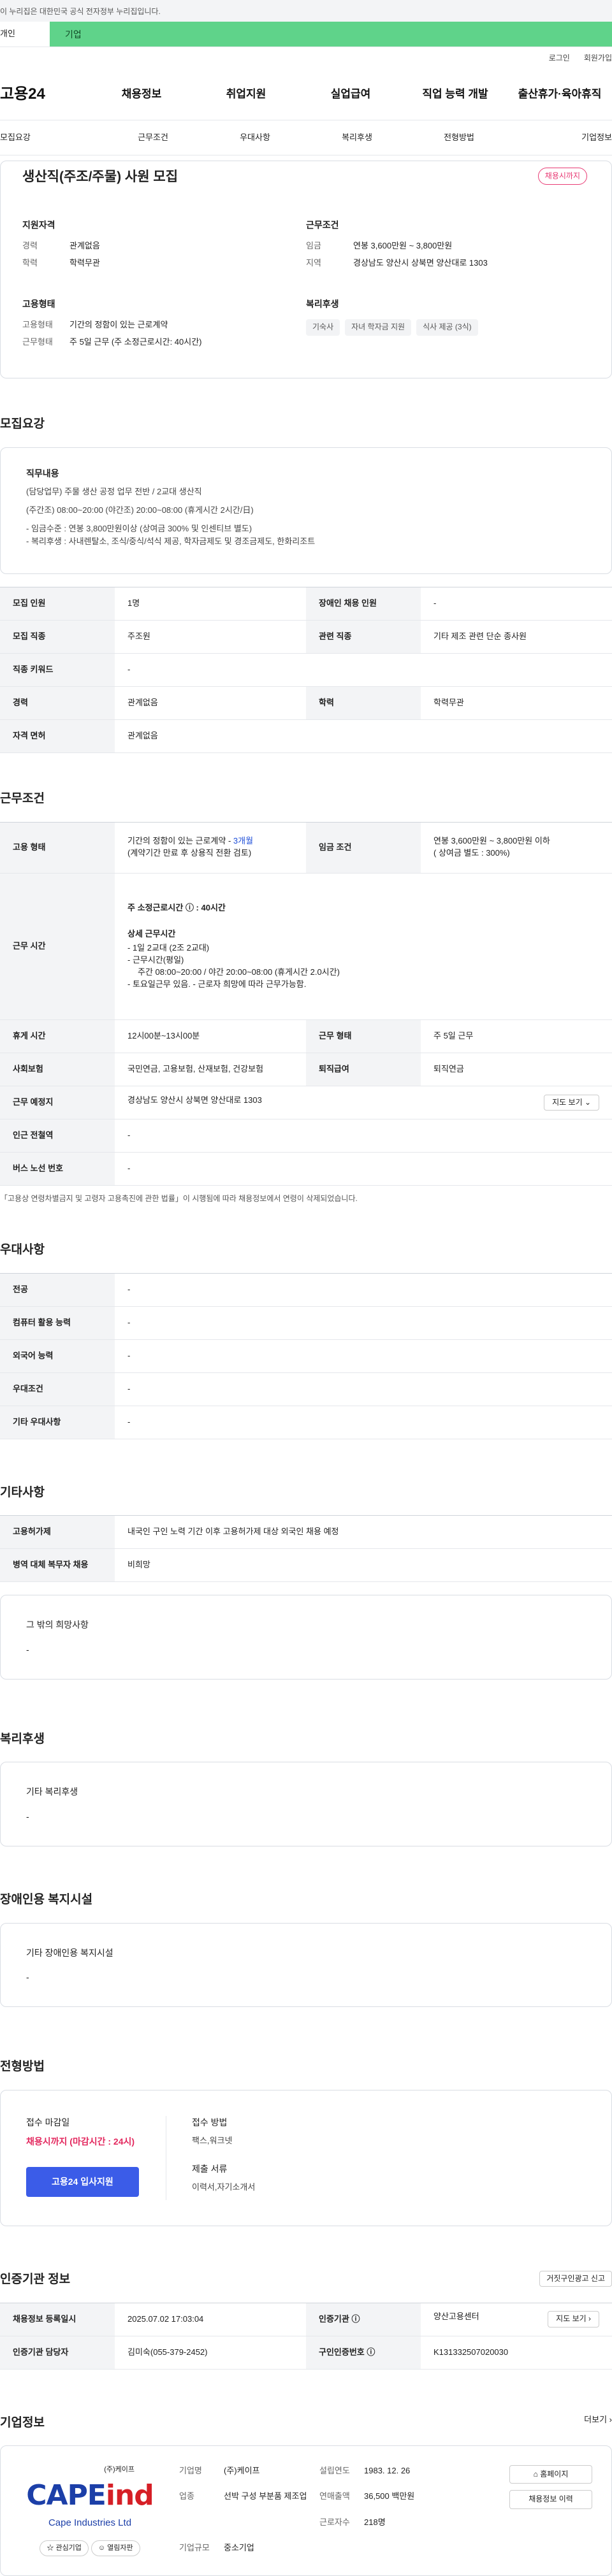  Describe the element at coordinates (550, 2510) in the screenshot. I see `company-actions: ⌂ 홈페이지 채용정보 이력` at that location.